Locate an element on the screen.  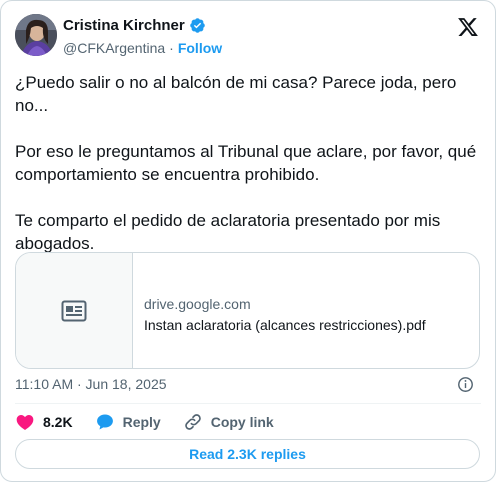
divider is located at coordinates (248, 403).